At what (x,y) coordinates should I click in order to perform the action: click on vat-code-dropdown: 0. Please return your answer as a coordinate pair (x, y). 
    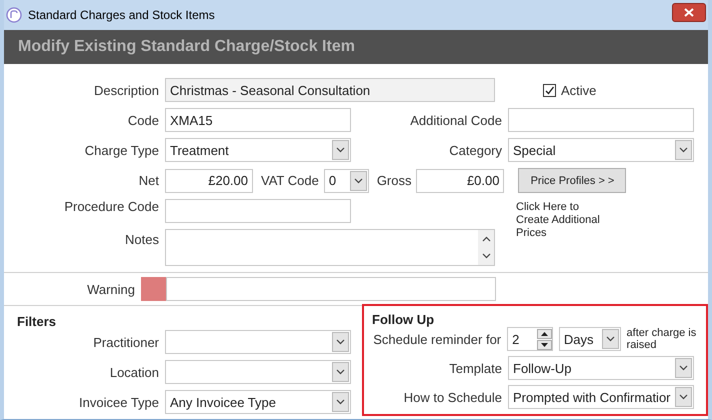
    Looking at the image, I should click on (346, 180).